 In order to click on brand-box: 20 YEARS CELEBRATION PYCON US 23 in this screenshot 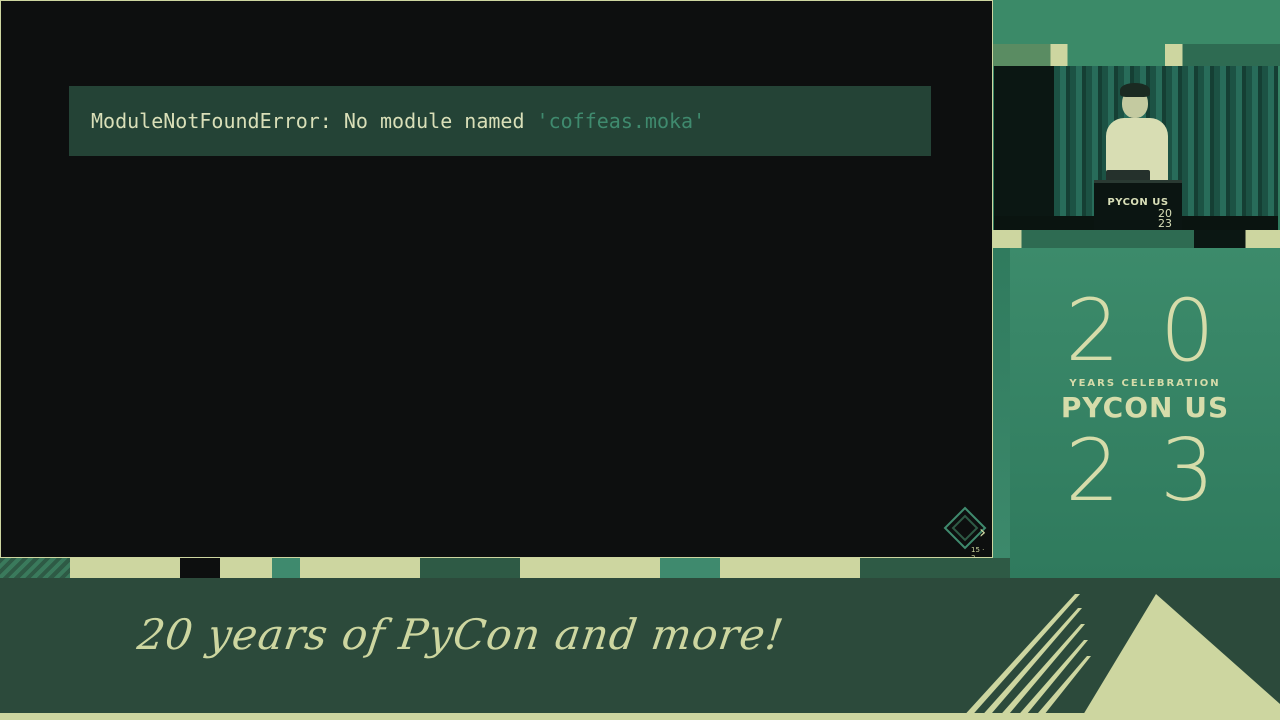, I will do `click(1145, 413)`.